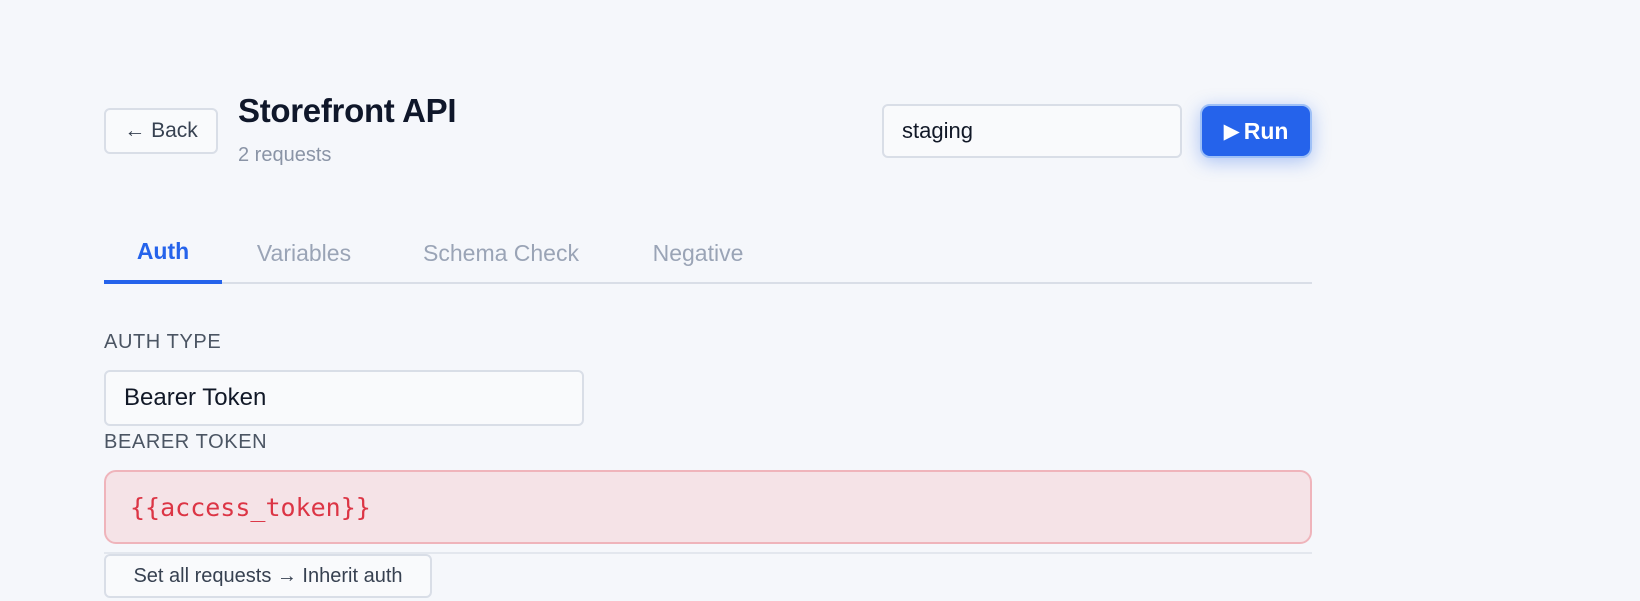 The image size is (1640, 601). I want to click on back-button: ← Back, so click(161, 131).